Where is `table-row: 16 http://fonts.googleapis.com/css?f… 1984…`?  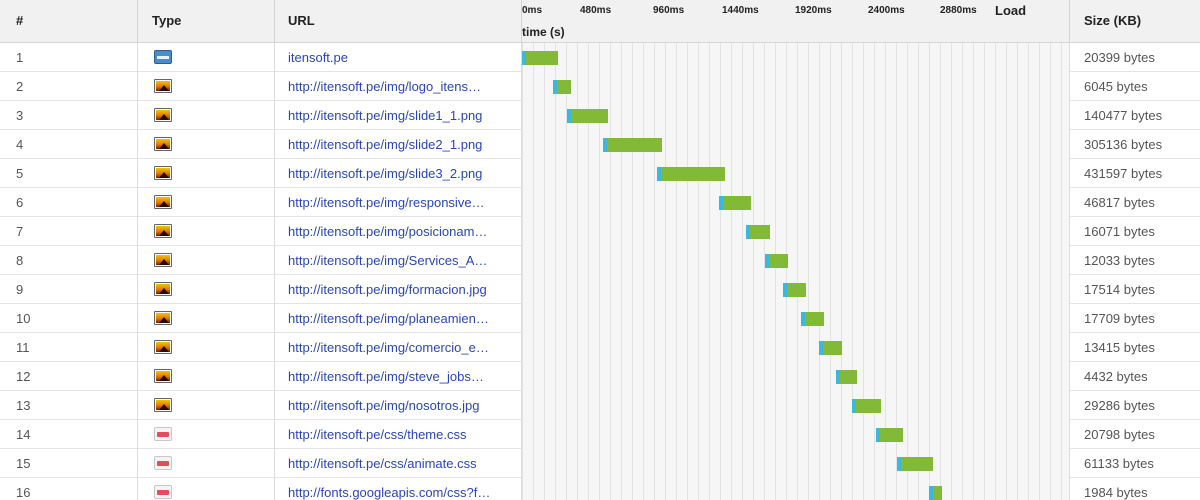
table-row: 16 http://fonts.googleapis.com/css?f… 1984… is located at coordinates (600, 489).